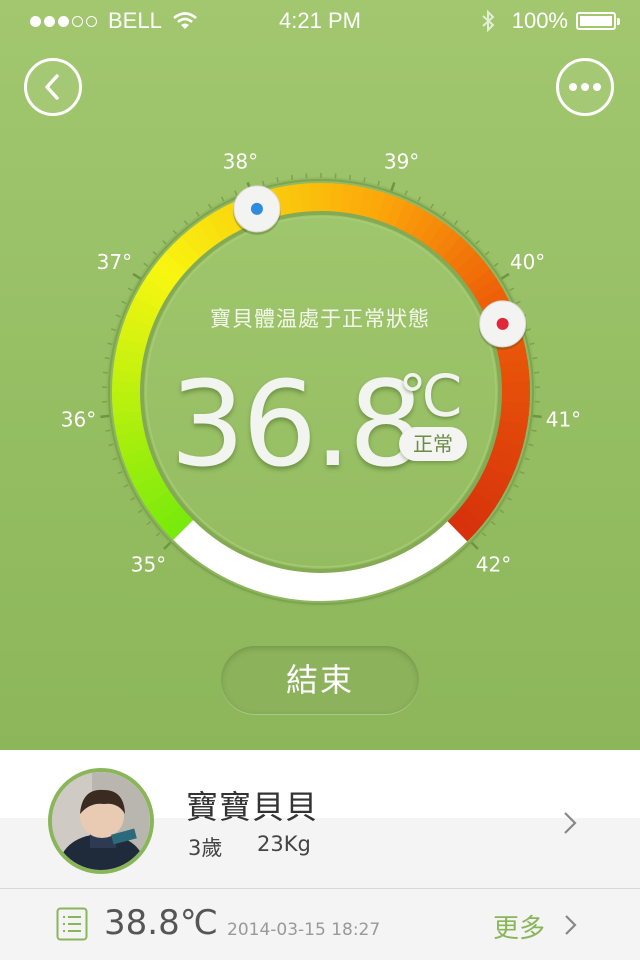  I want to click on status-badge: 正常, so click(433, 444).